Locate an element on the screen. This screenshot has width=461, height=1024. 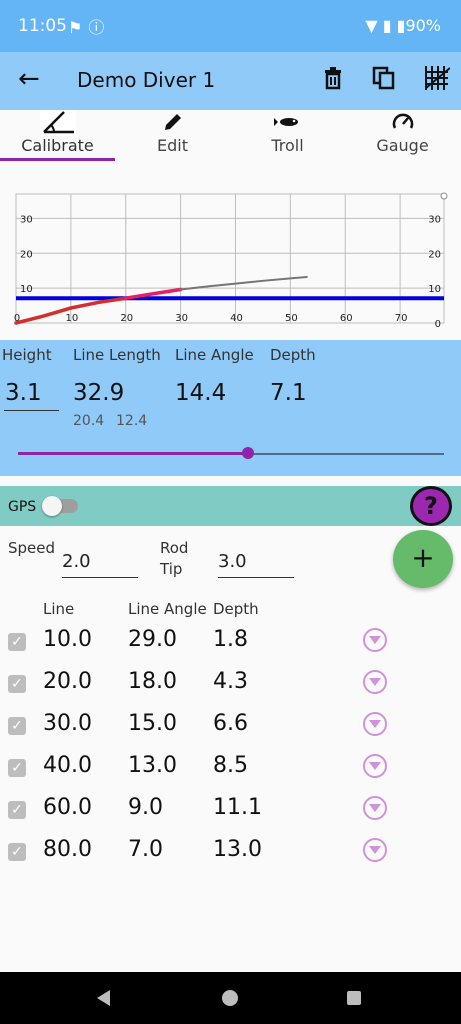
help-button: ? is located at coordinates (431, 506).